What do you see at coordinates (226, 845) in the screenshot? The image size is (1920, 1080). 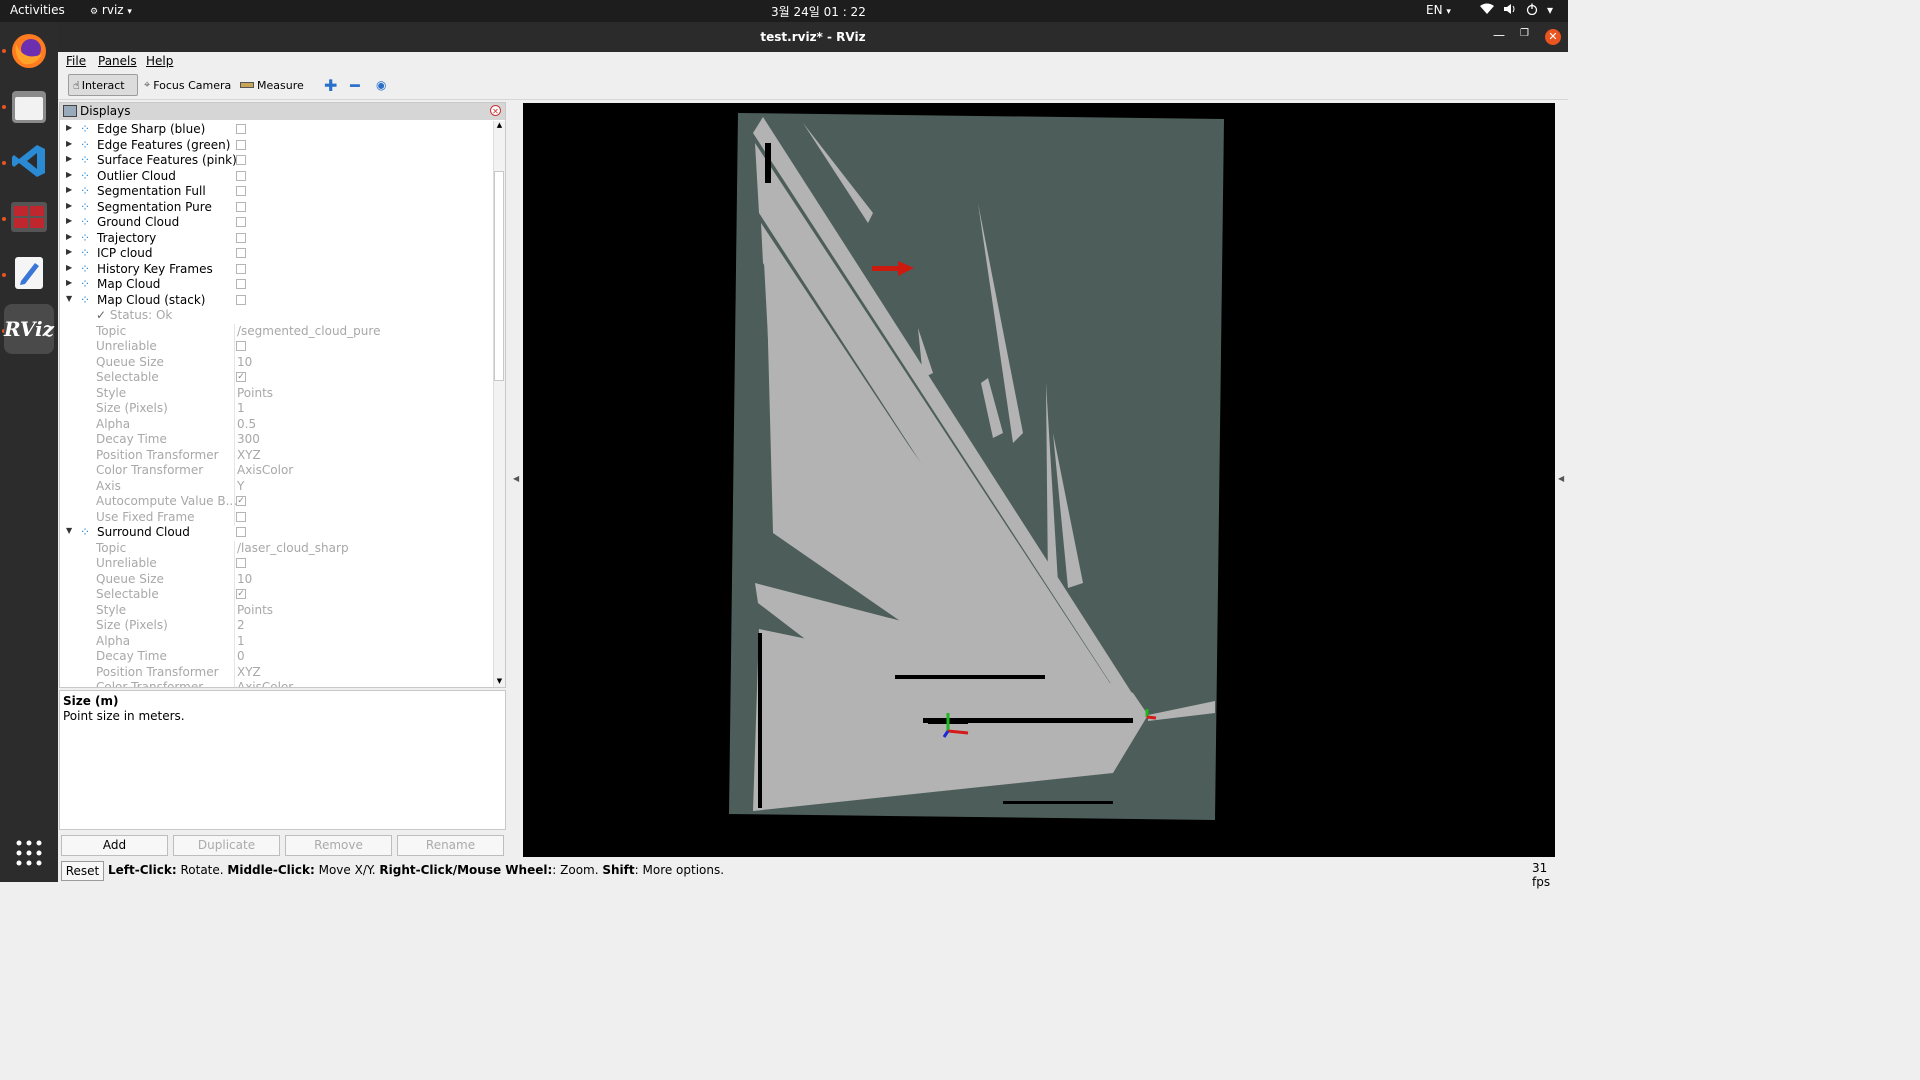 I see `duplicate-button: Duplicate` at bounding box center [226, 845].